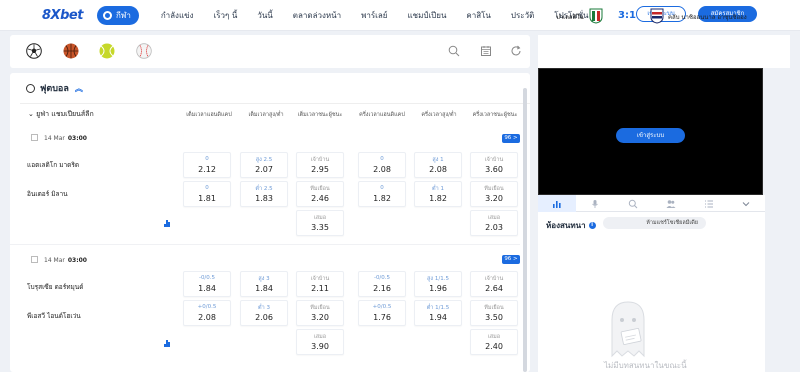  What do you see at coordinates (65, 114) in the screenshot?
I see `league-label: ยูฟ่า แชมเปียนส์ลีก` at bounding box center [65, 114].